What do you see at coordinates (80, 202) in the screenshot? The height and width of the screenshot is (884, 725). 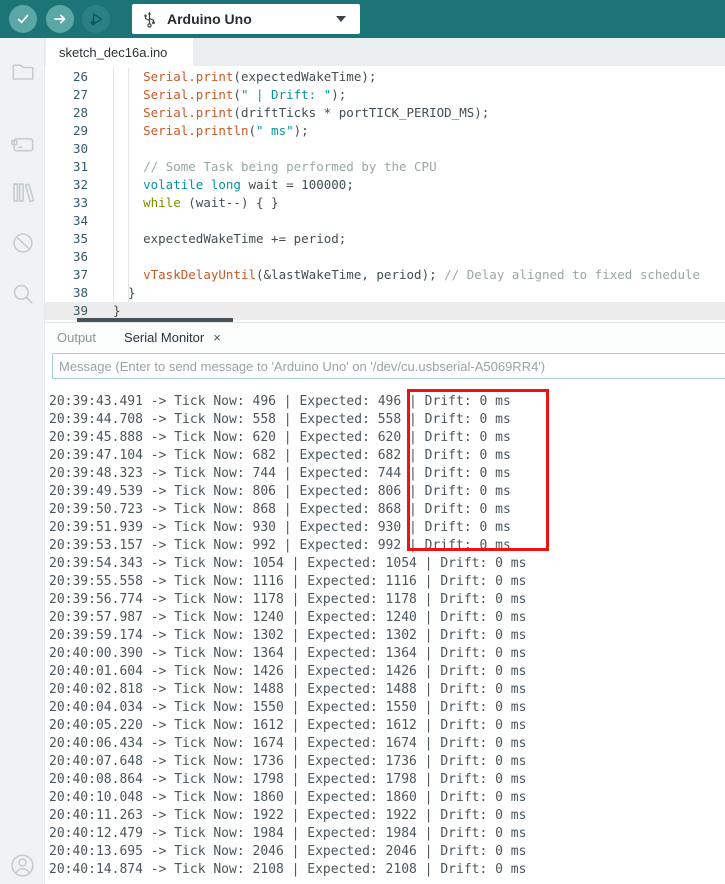 I see `line-number: 33` at bounding box center [80, 202].